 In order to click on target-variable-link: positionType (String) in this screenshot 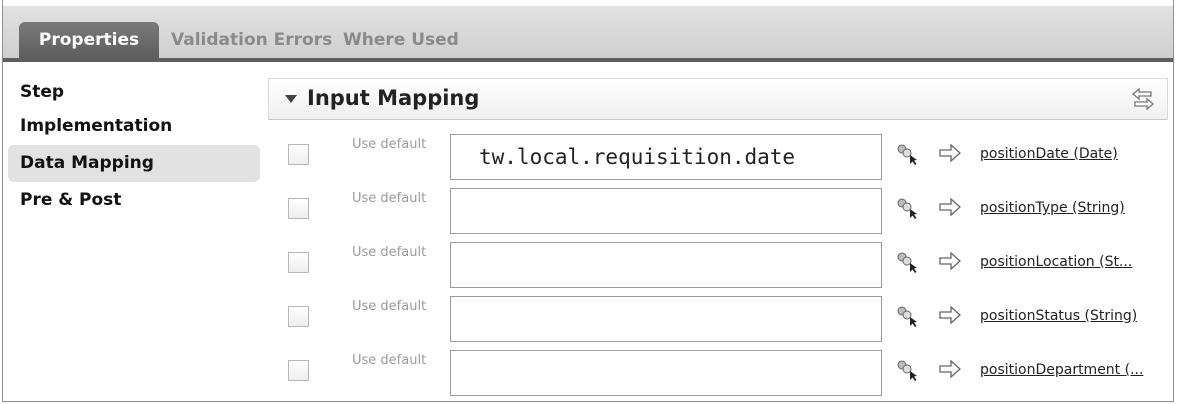, I will do `click(1052, 208)`.